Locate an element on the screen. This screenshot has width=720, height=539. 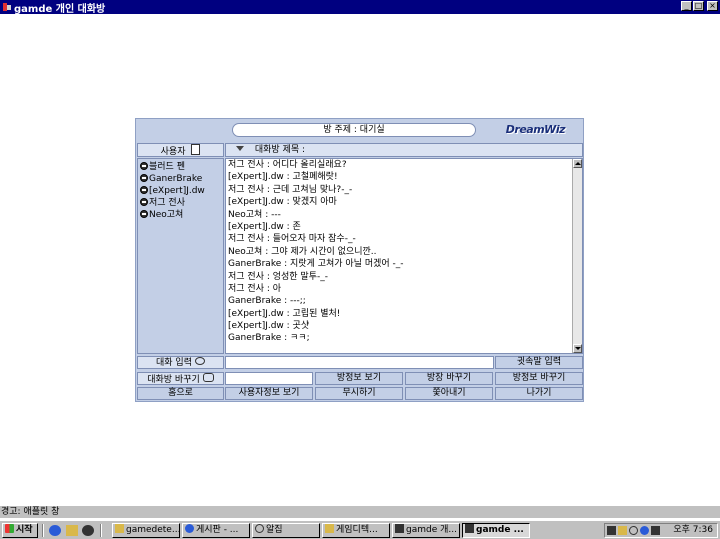
user-name: GanerBrake is located at coordinates (176, 179).